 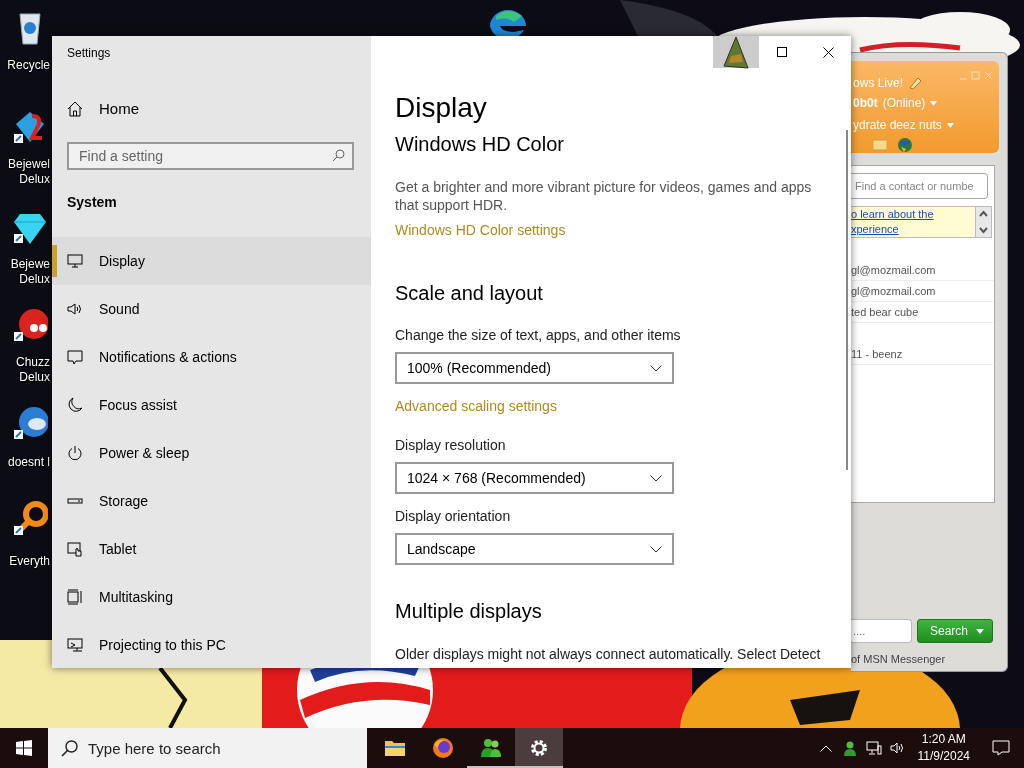 I want to click on gear-icon, so click(x=539, y=748).